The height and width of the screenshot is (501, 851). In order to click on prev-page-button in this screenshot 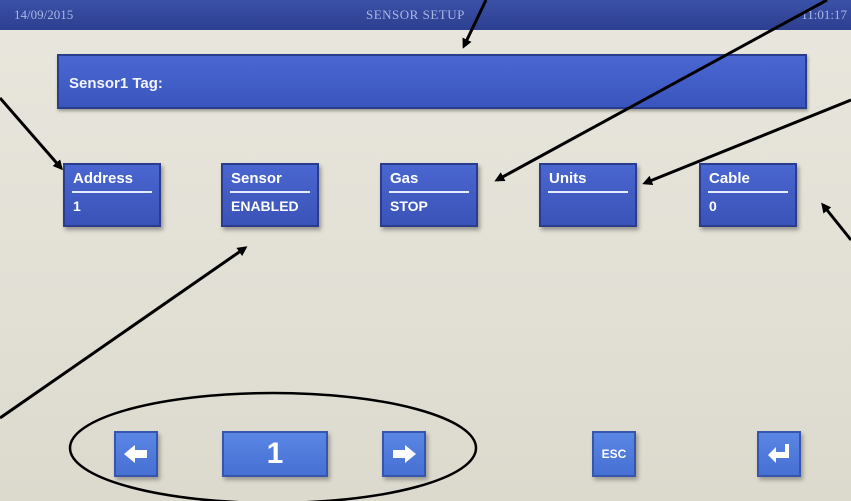, I will do `click(136, 454)`.